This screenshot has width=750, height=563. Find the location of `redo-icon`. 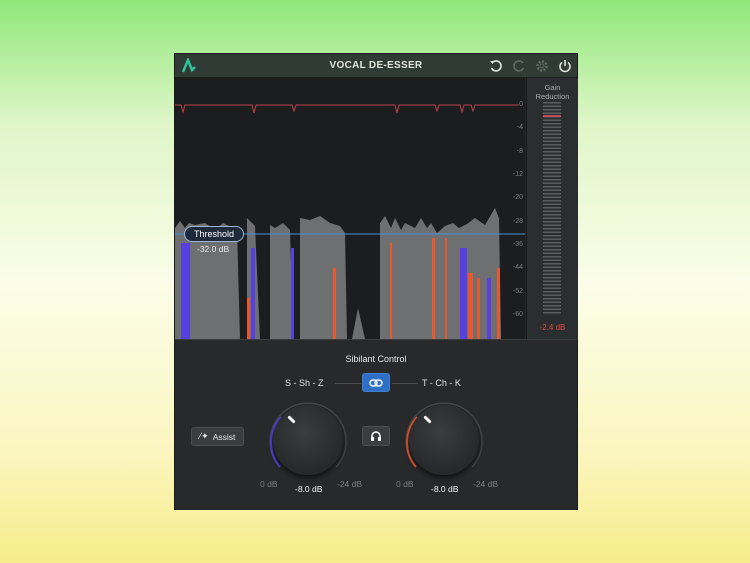

redo-icon is located at coordinates (519, 66).